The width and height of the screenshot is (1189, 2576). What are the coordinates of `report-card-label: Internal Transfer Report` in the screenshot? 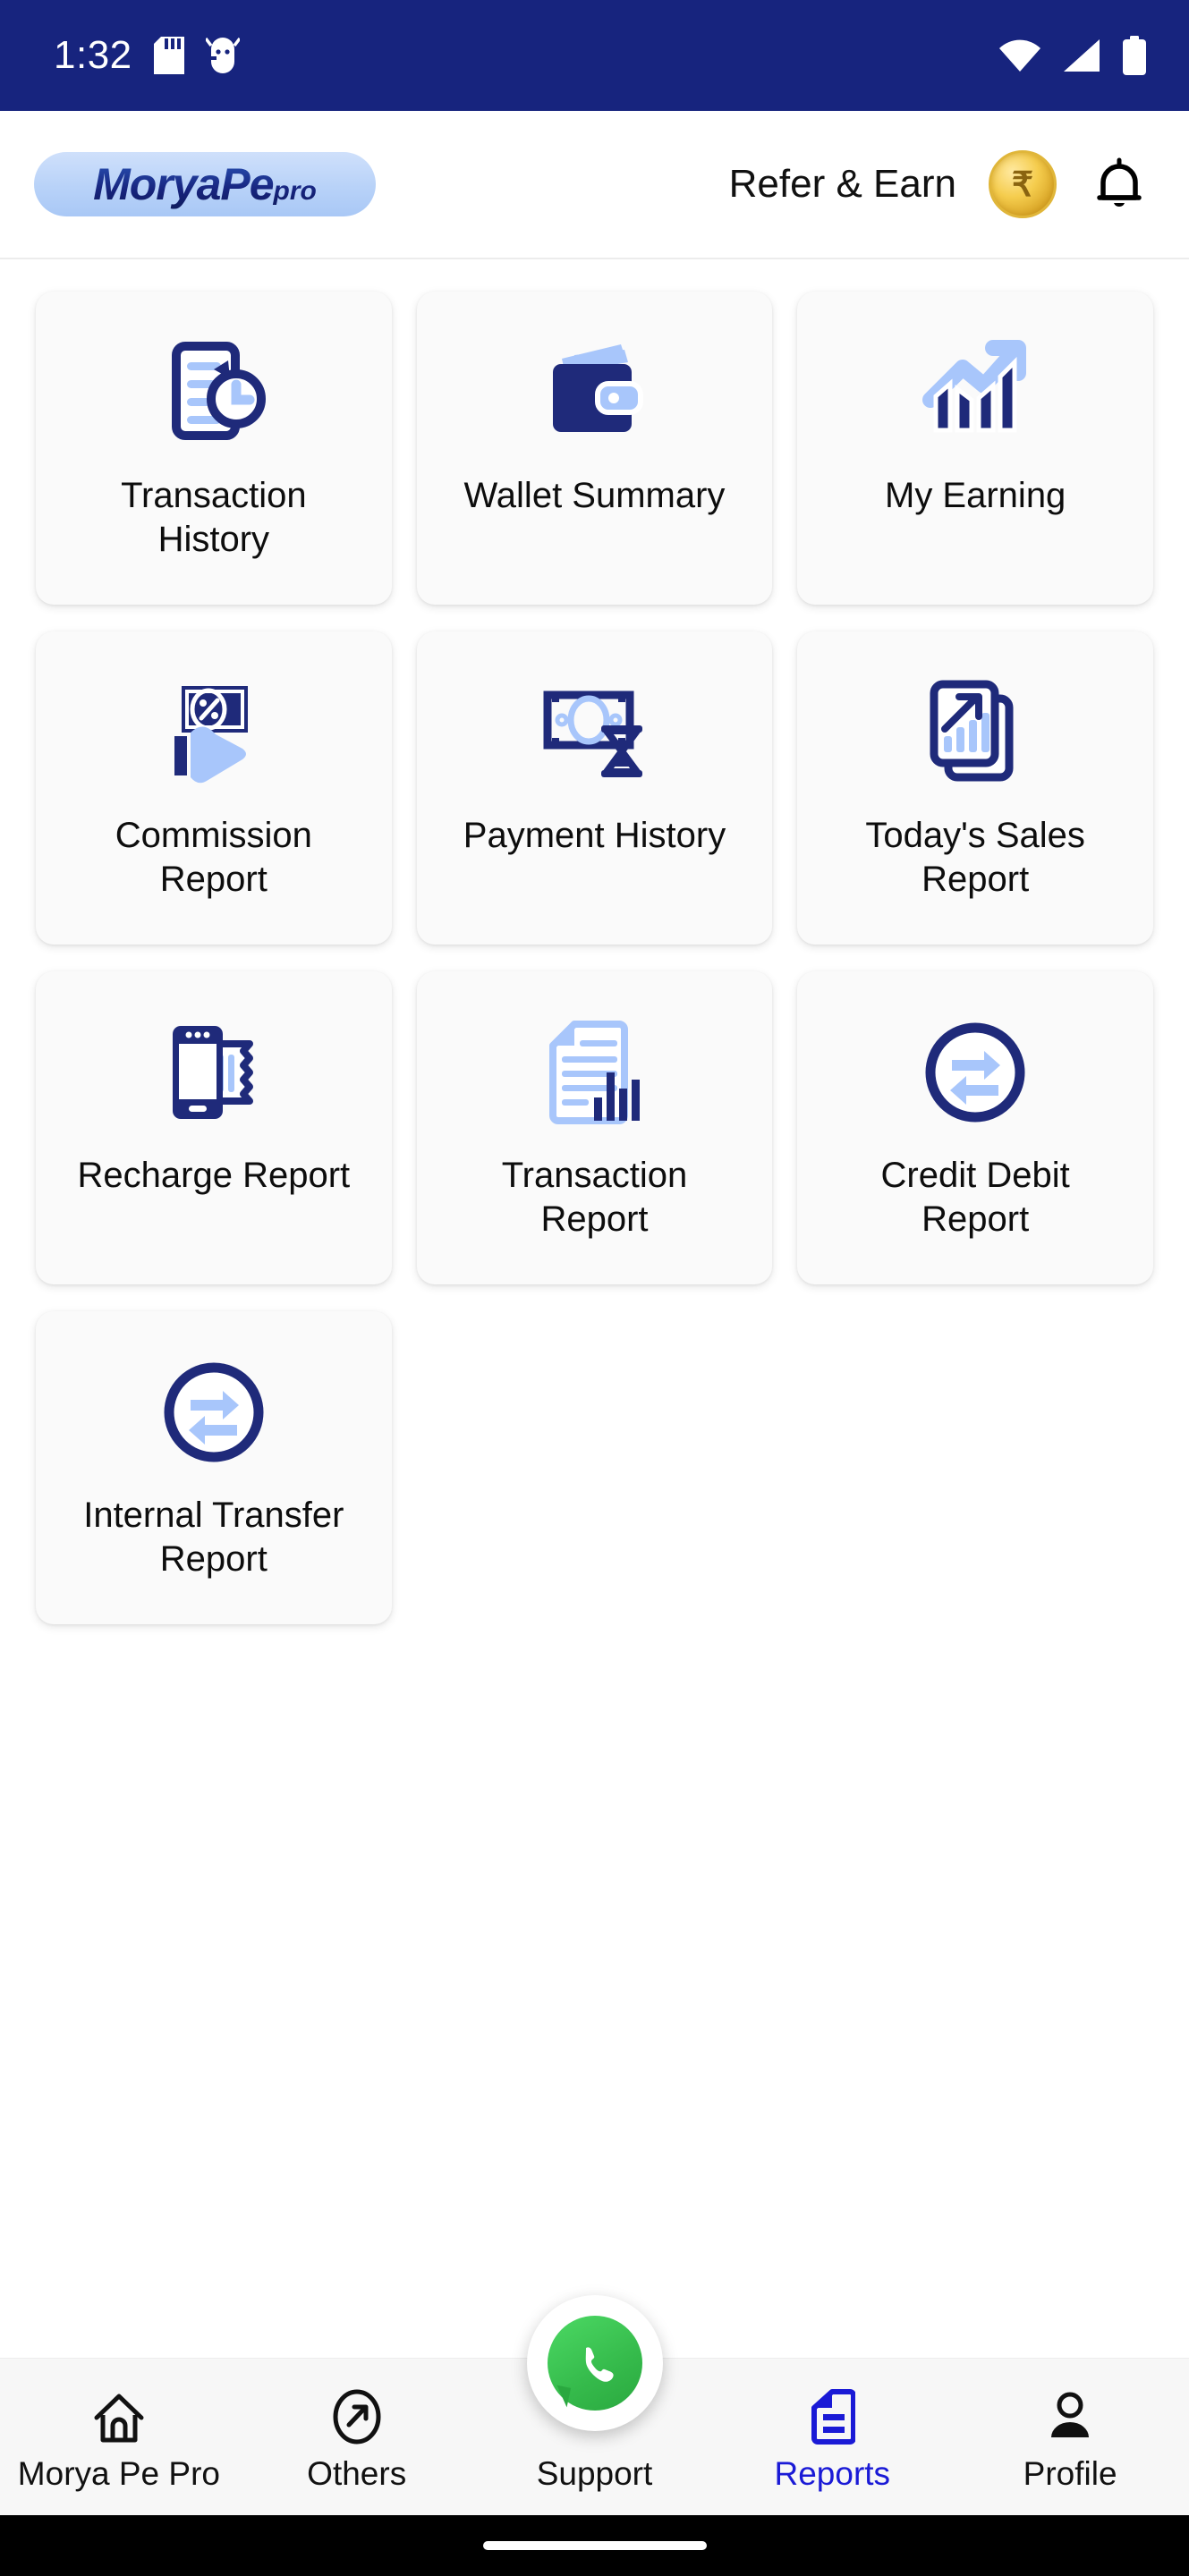 It's located at (213, 1537).